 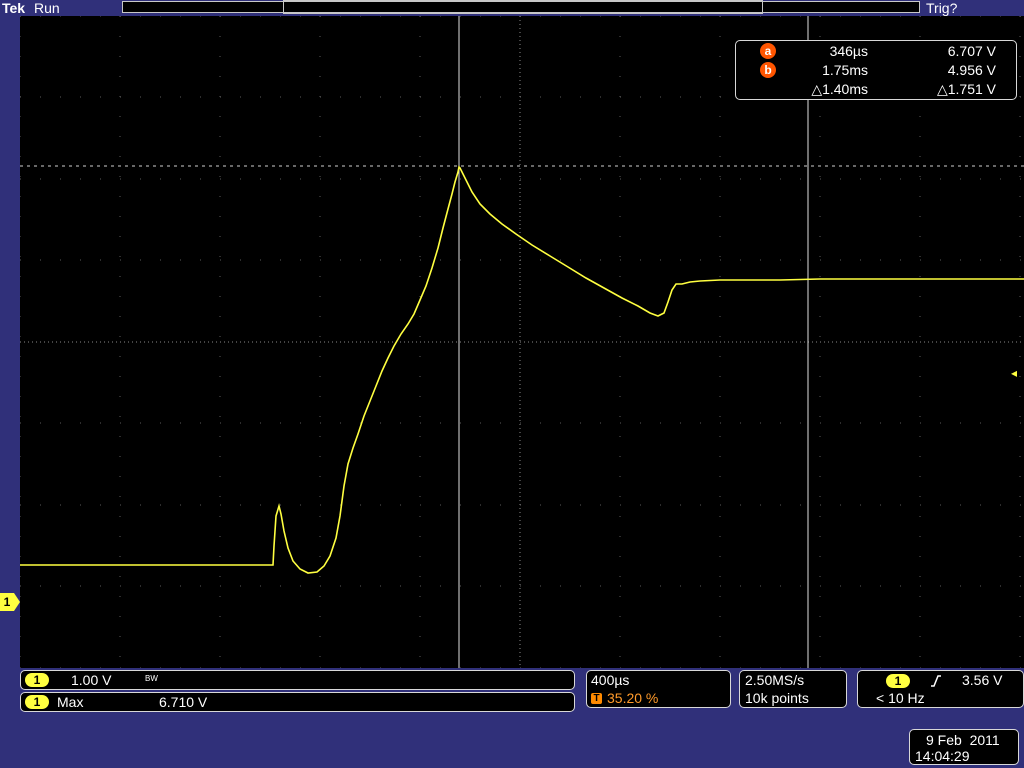 I want to click on date: 9 Feb 2011, so click(x=963, y=740).